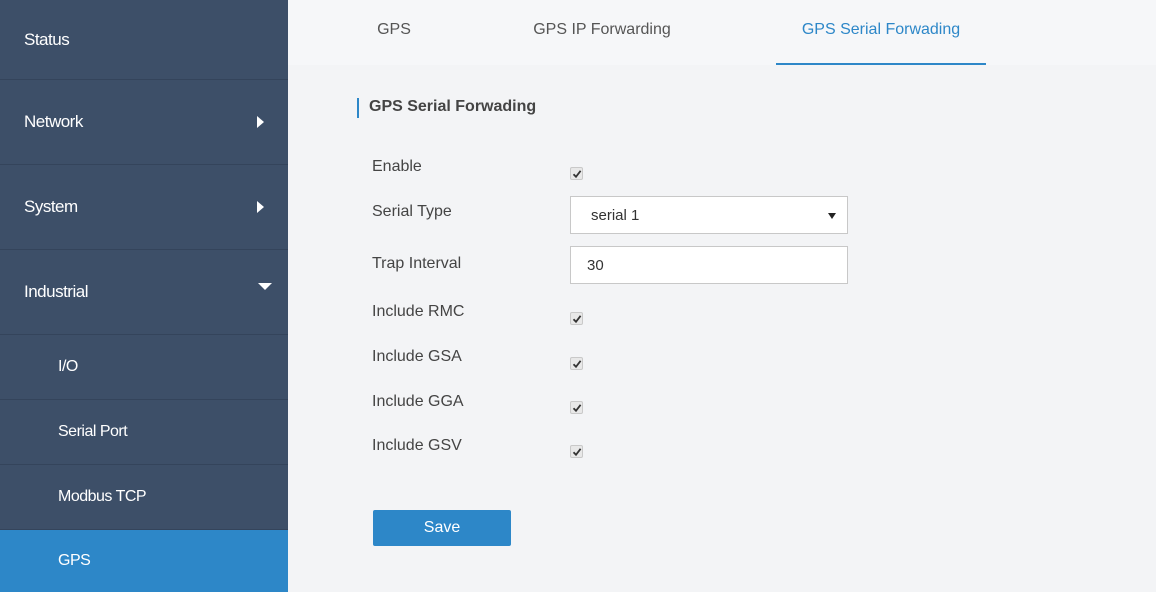 The image size is (1156, 592). I want to click on tab-label: GPS IP Forwarding, so click(602, 29).